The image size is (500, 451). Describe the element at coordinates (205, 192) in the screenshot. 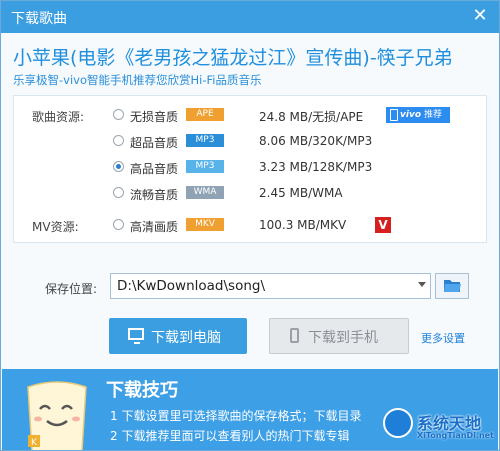

I see `format-badge: WMA` at that location.